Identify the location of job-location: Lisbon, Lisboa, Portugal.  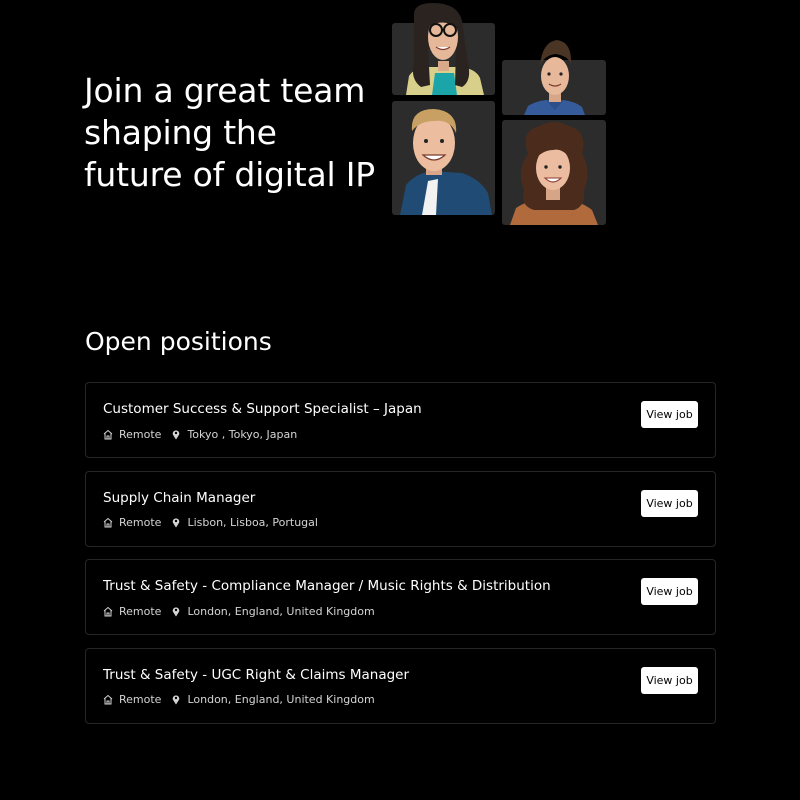
(252, 522).